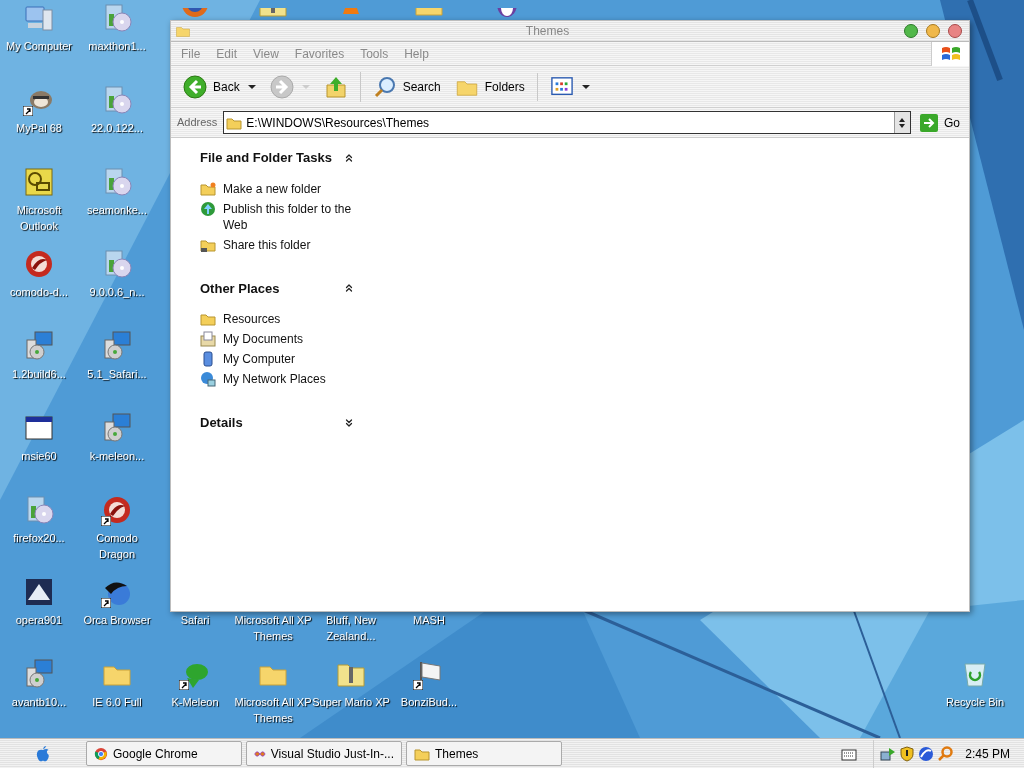 This screenshot has width=1024, height=768. I want to click on expand-chevron-icon, so click(349, 422).